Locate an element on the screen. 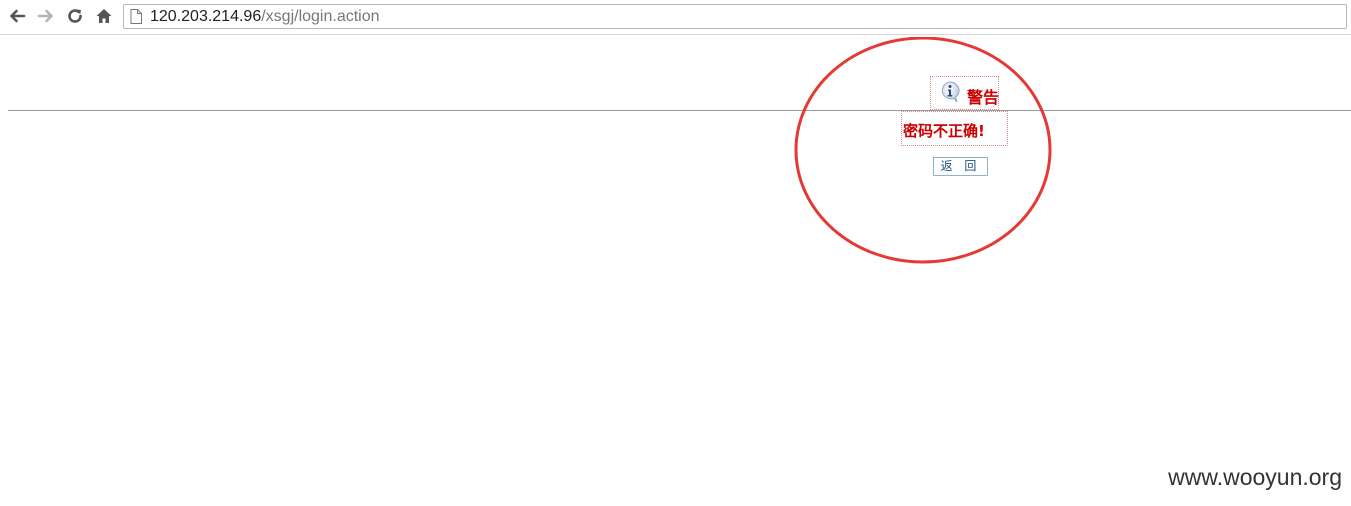  back-arrow-icon is located at coordinates (18, 16).